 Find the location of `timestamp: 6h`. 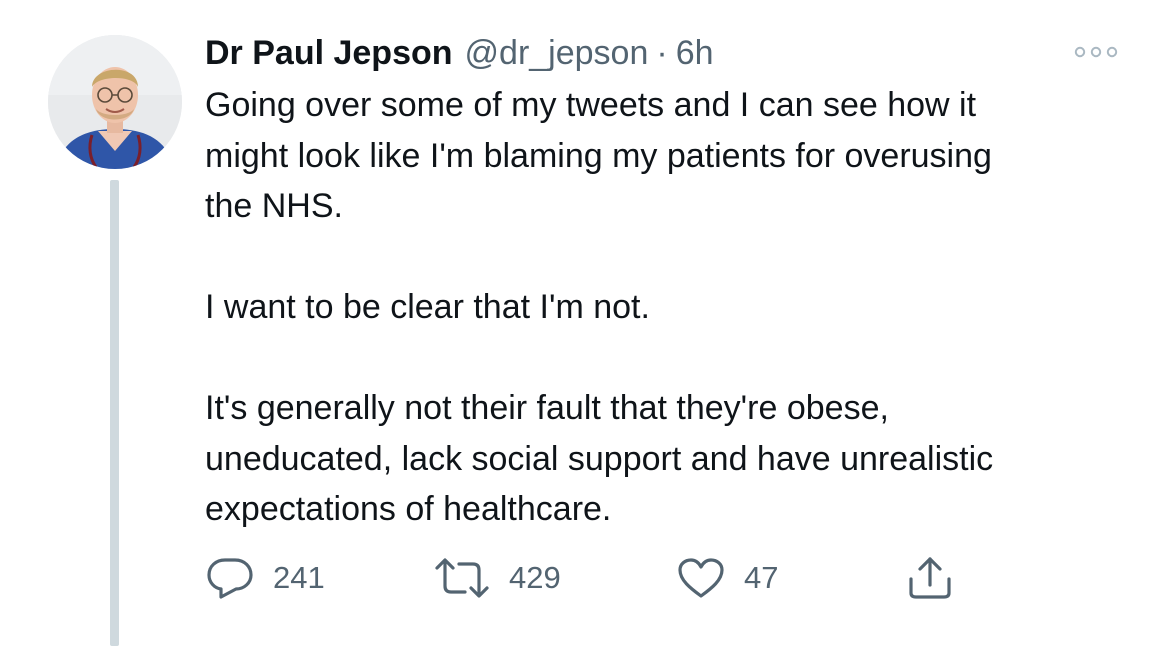

timestamp: 6h is located at coordinates (695, 53).